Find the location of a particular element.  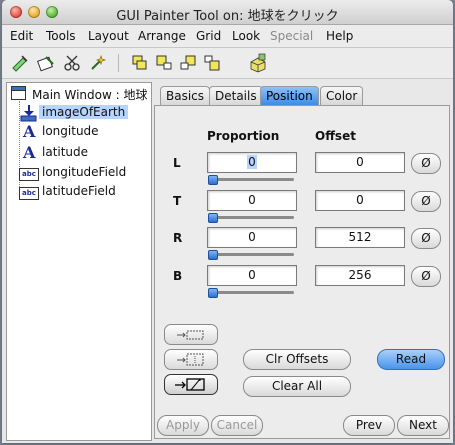

menu-look: Look is located at coordinates (246, 36).